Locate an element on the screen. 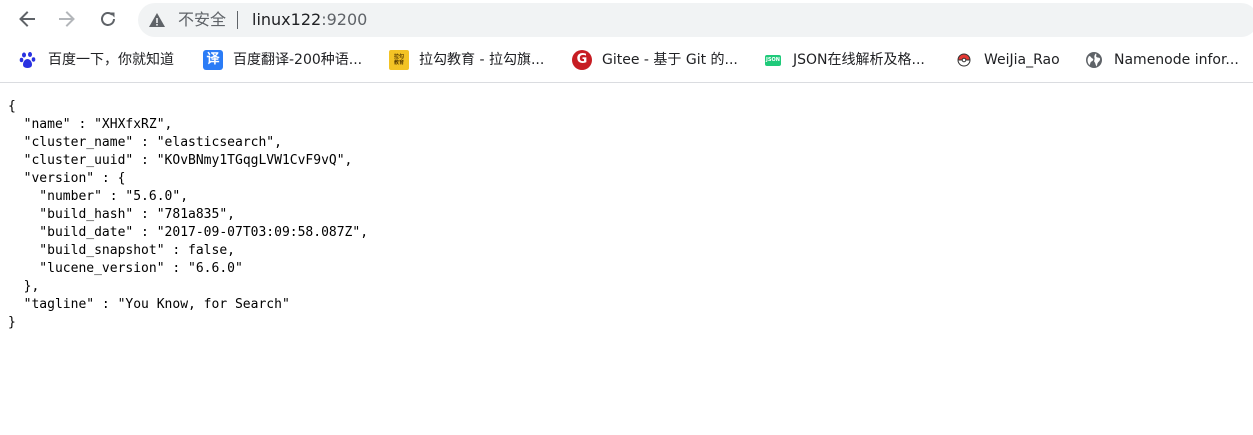 The image size is (1253, 435). node-name-value: XHXfxRZ is located at coordinates (129, 124).